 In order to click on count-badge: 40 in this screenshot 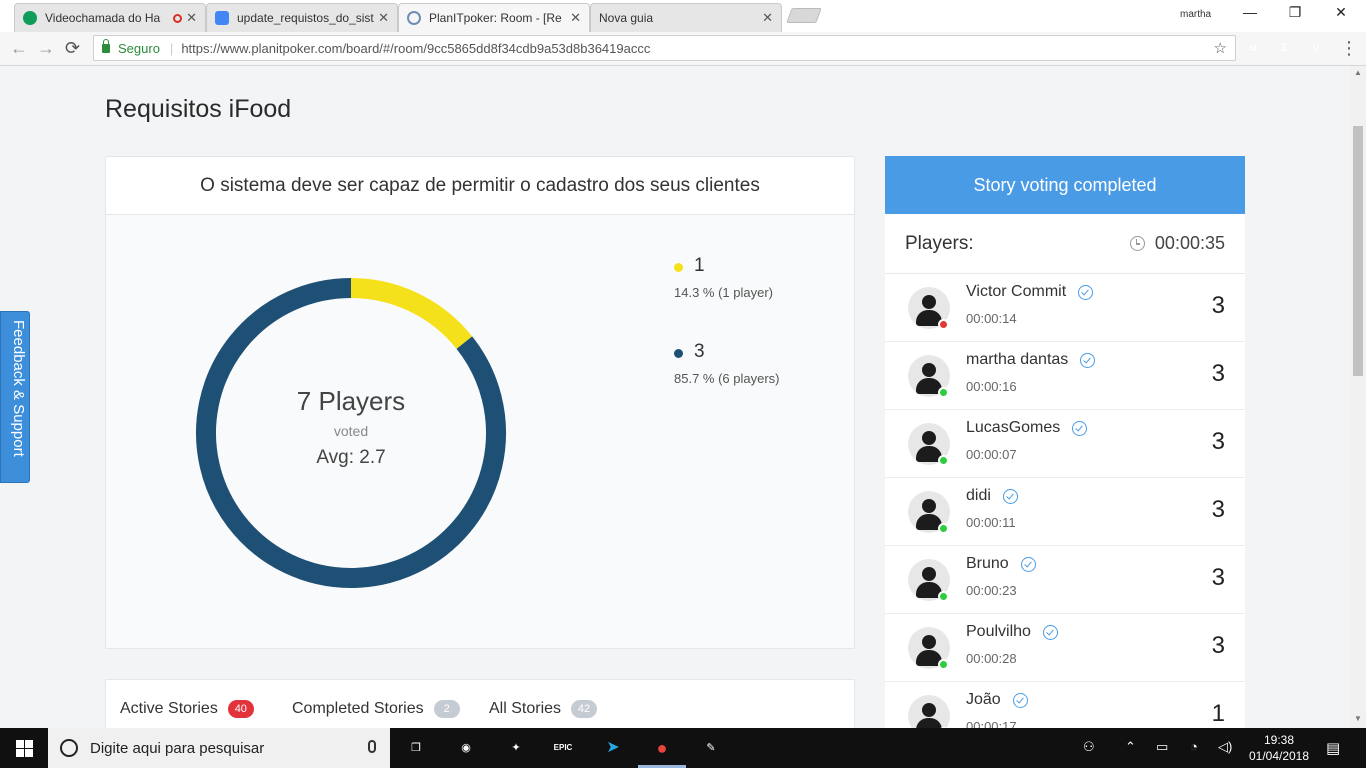, I will do `click(240, 709)`.